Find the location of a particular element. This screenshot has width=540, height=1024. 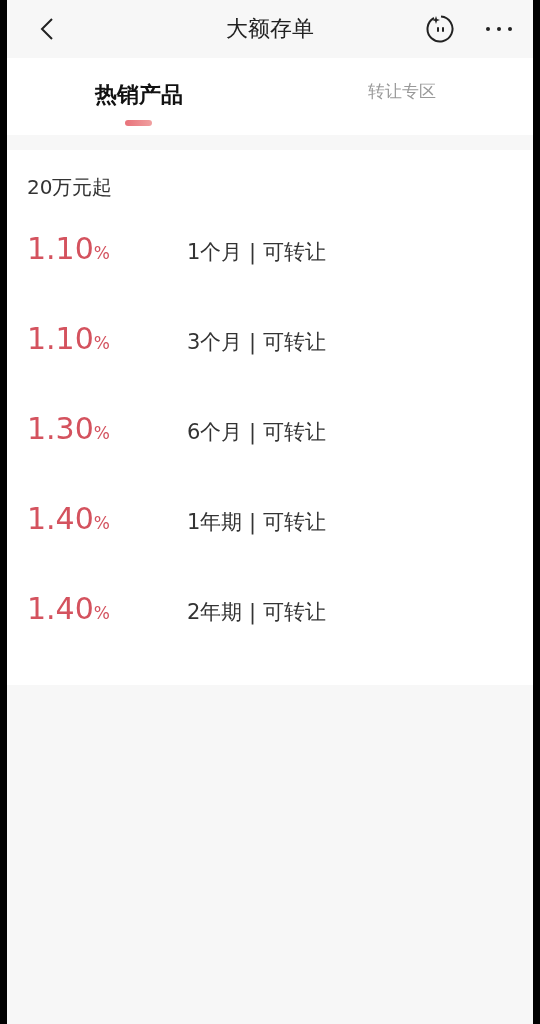

tab: 热销产品 is located at coordinates (138, 95).